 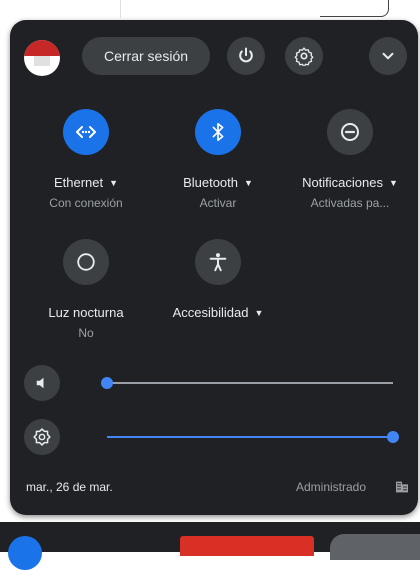 I want to click on accessibility-icon, so click(x=218, y=262).